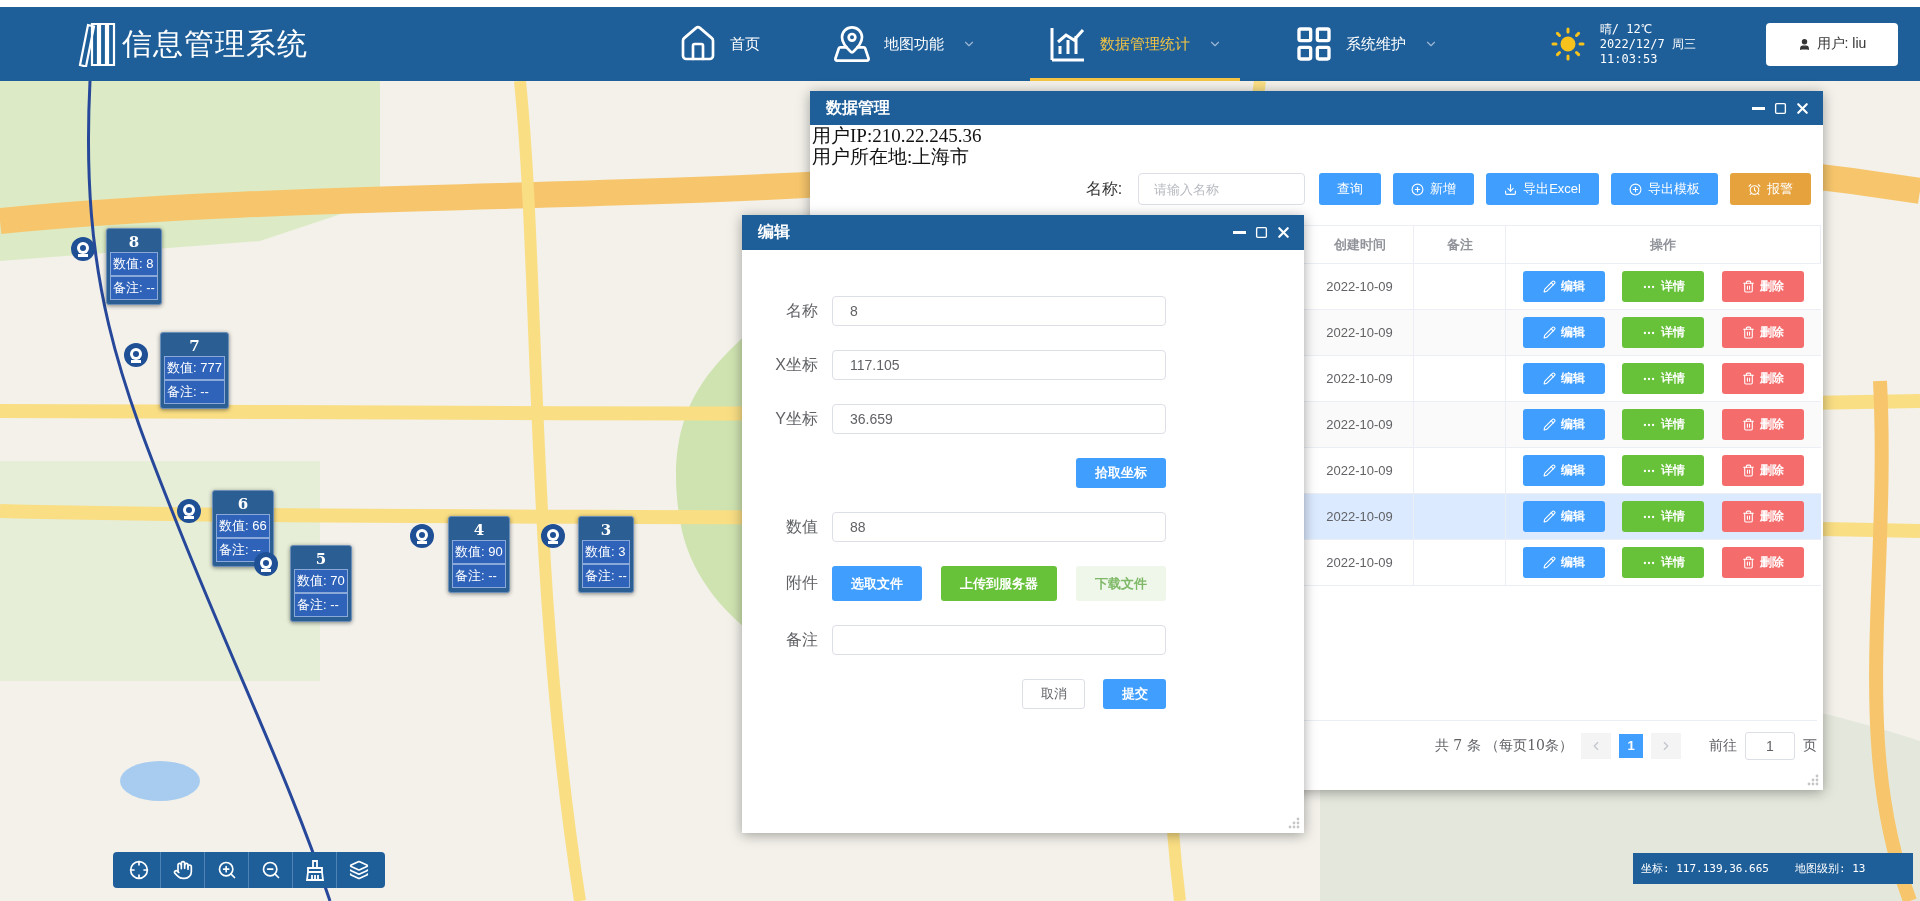  What do you see at coordinates (1134, 694) in the screenshot?
I see `submit-button: 提交` at bounding box center [1134, 694].